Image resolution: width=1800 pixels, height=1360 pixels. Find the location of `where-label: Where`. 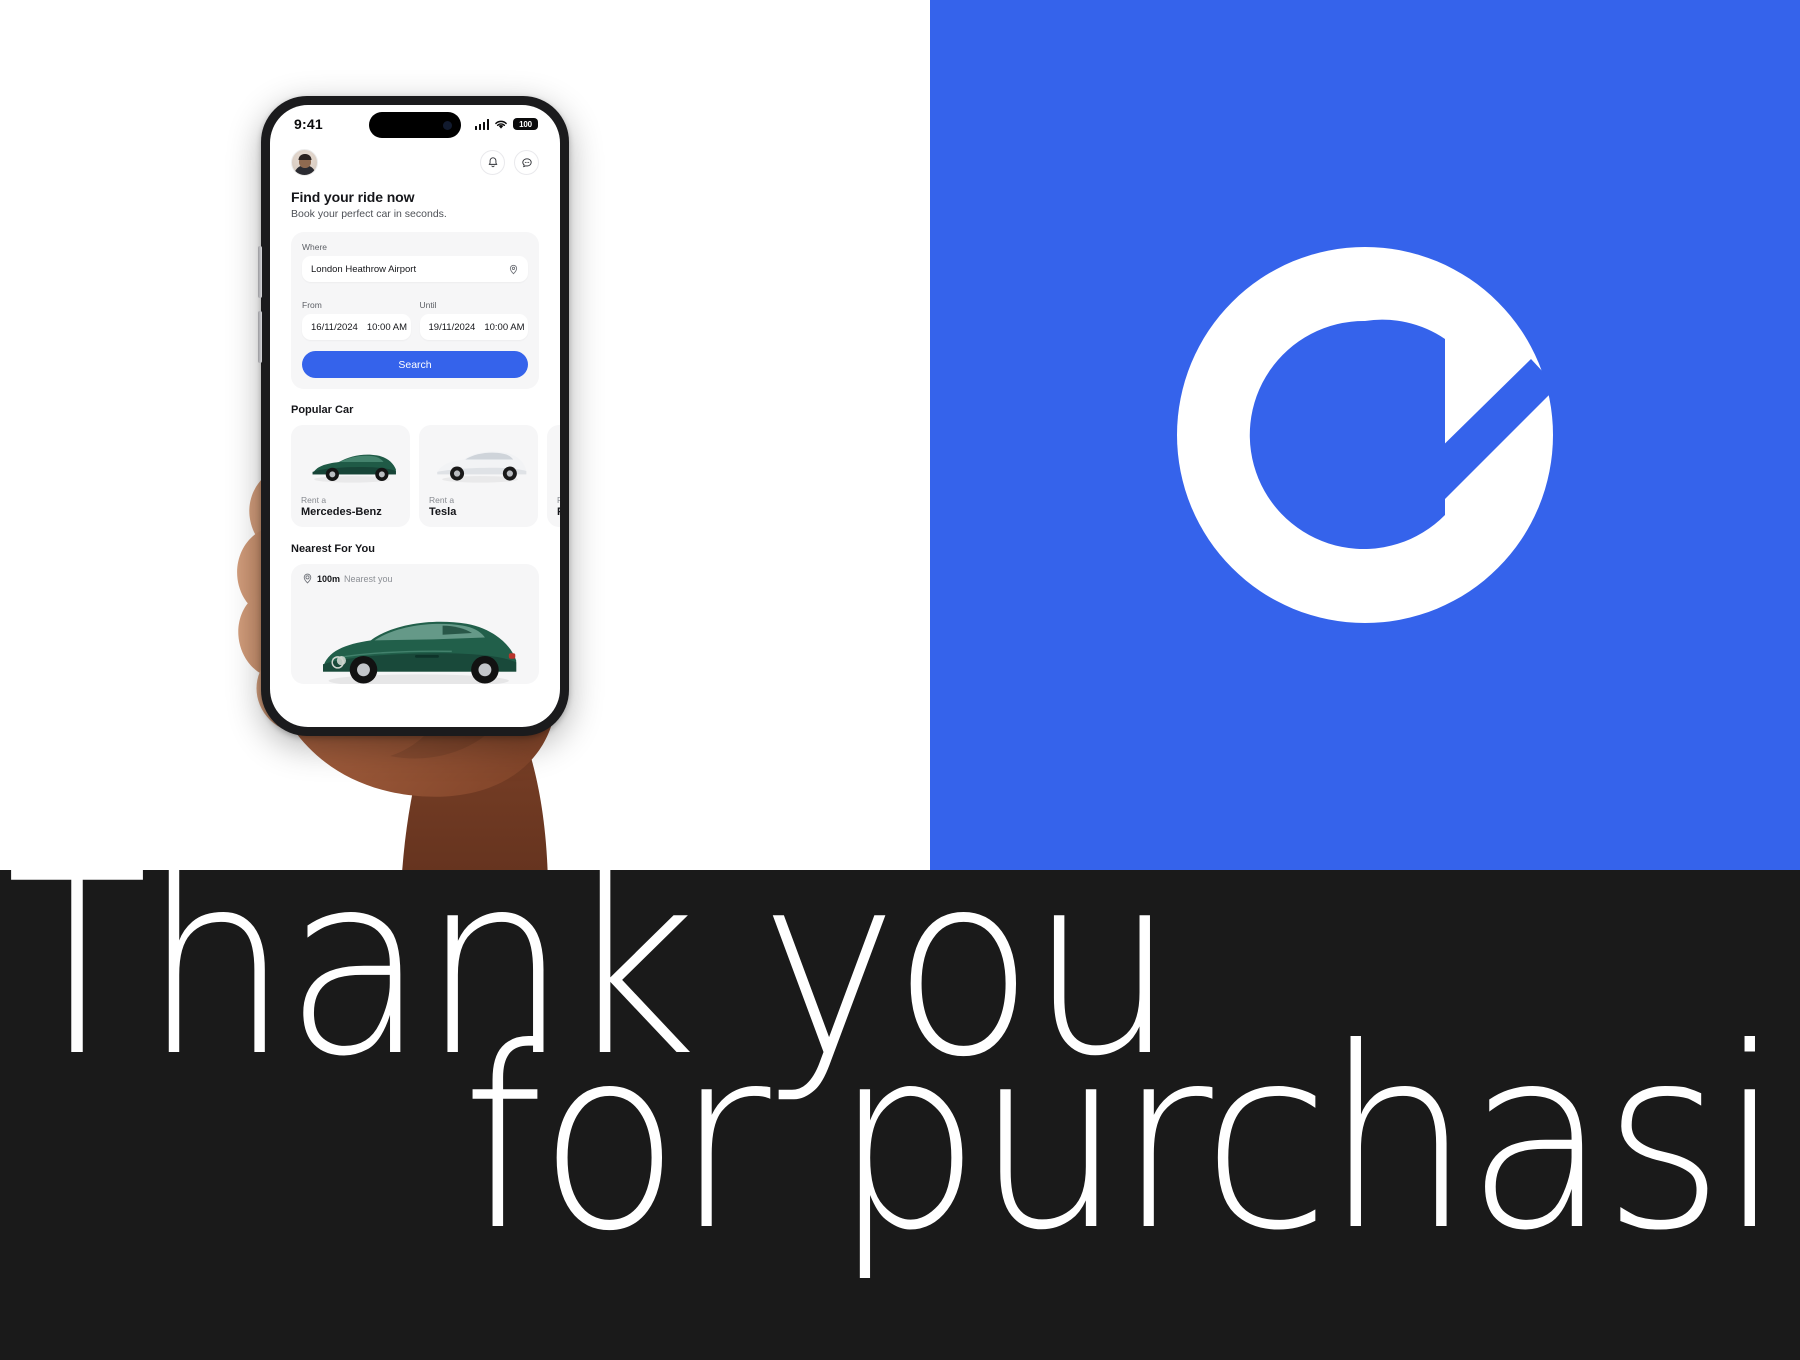

where-label: Where is located at coordinates (315, 247).